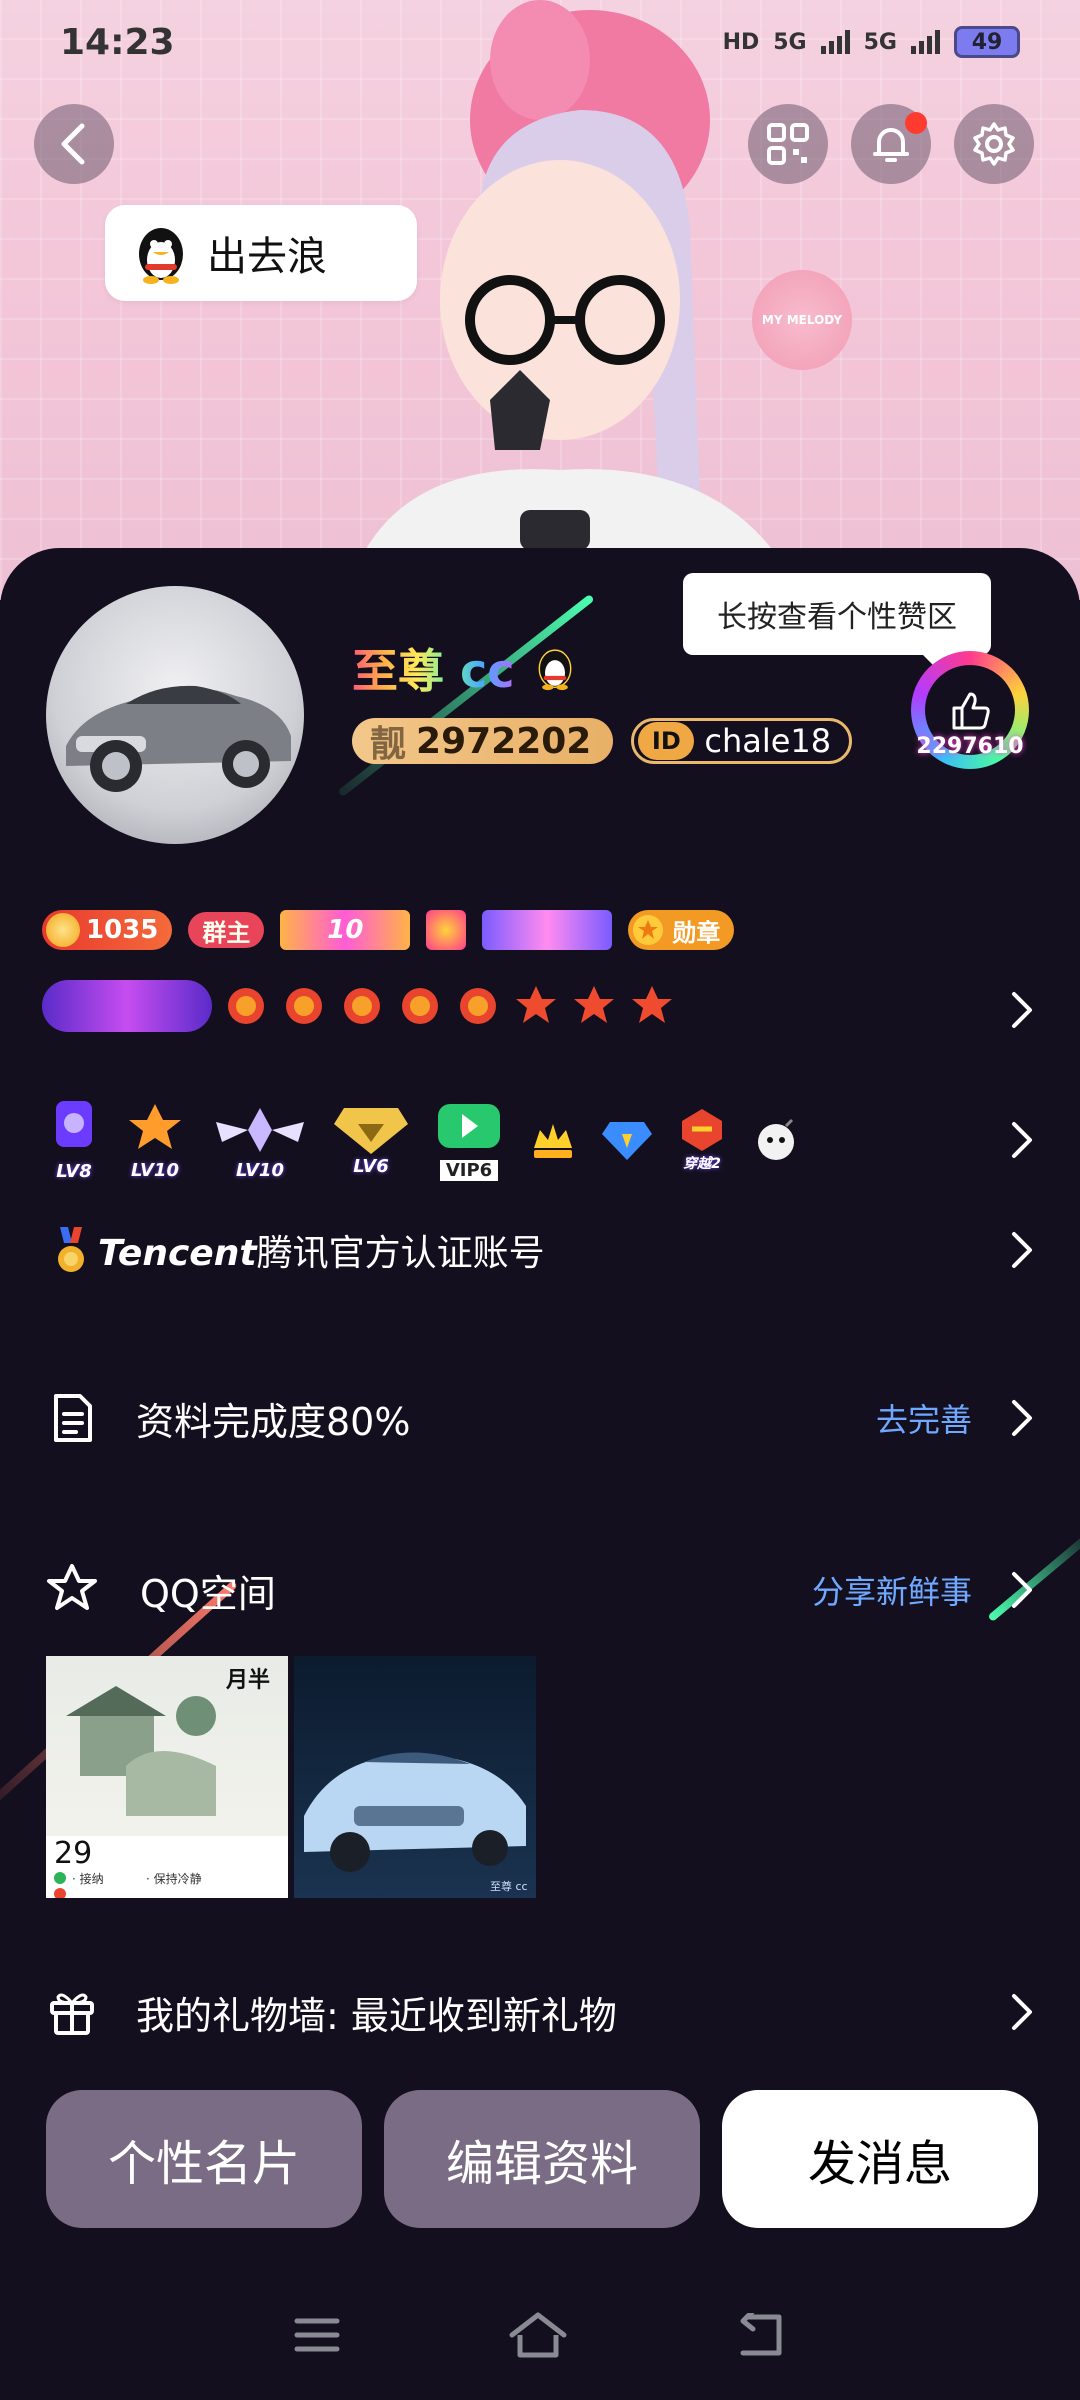 This screenshot has width=1080, height=2400. I want to click on back-nav-icon, so click(761, 2335).